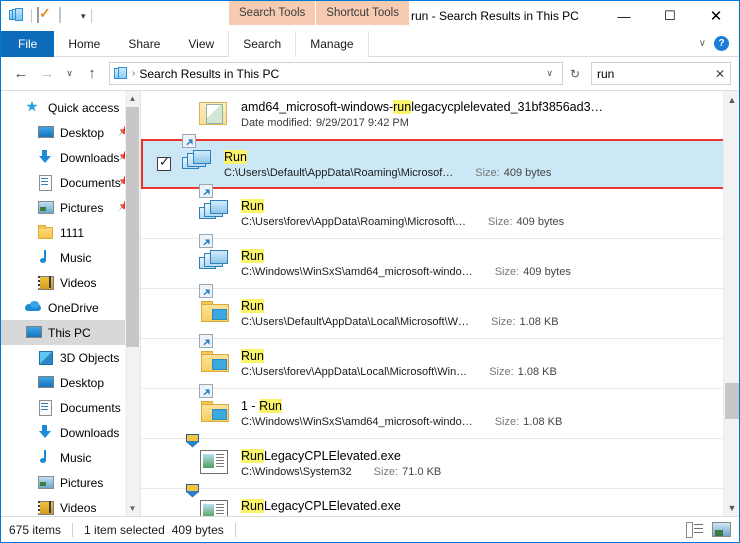 The height and width of the screenshot is (543, 740). I want to click on sidebar-item-quick-access: Quick access, so click(70, 107).